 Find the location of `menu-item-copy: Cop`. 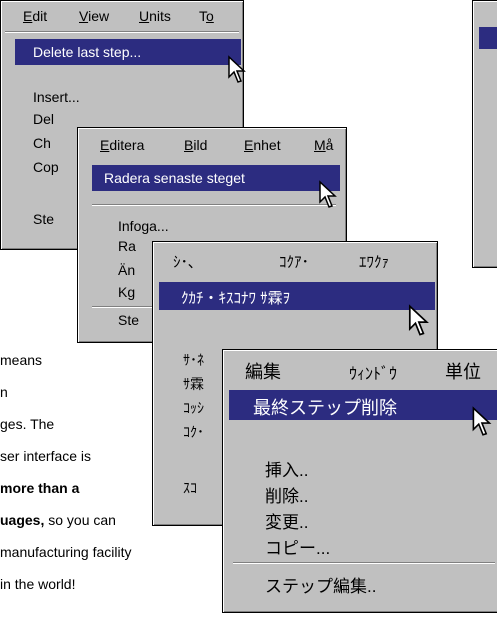

menu-item-copy: Cop is located at coordinates (46, 167).